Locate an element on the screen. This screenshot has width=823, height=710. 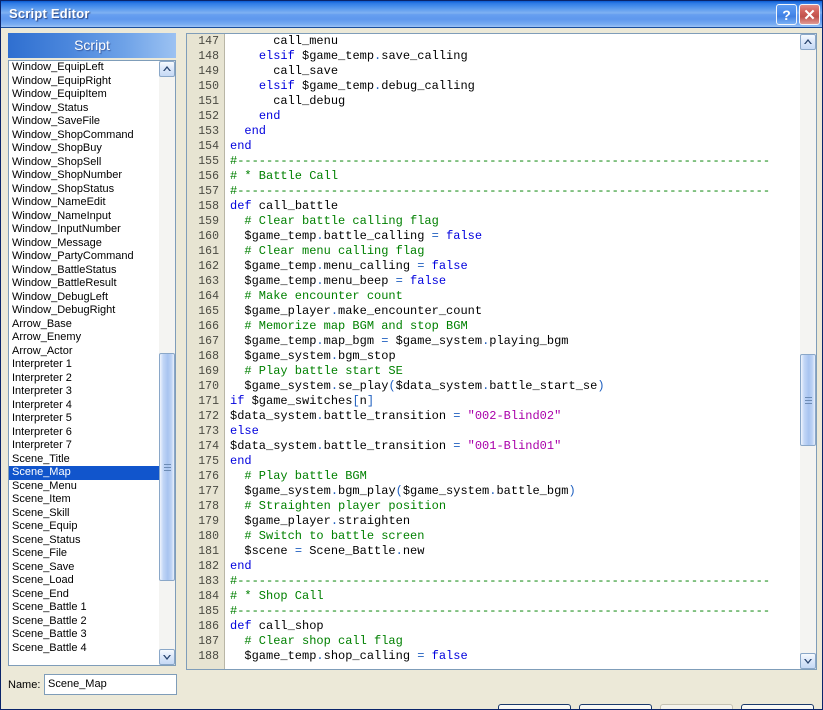
code-line: 152 end is located at coordinates (493, 116).